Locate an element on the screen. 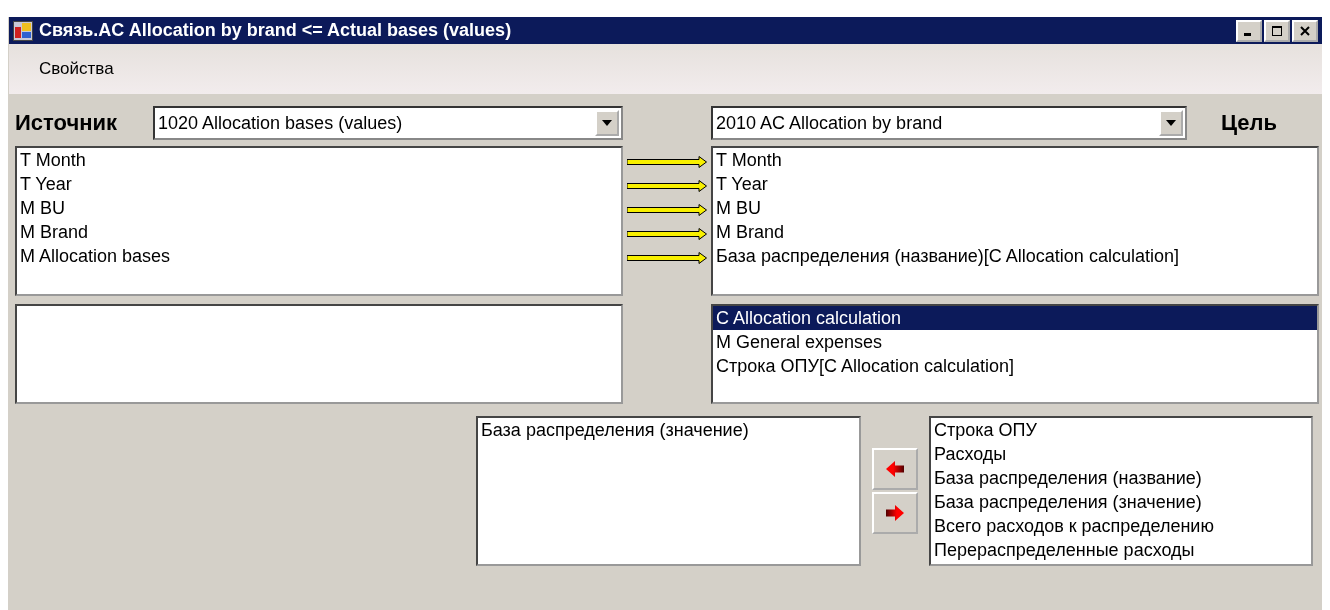  source-combo: 1020 Allocation bases (values) is located at coordinates (388, 123).